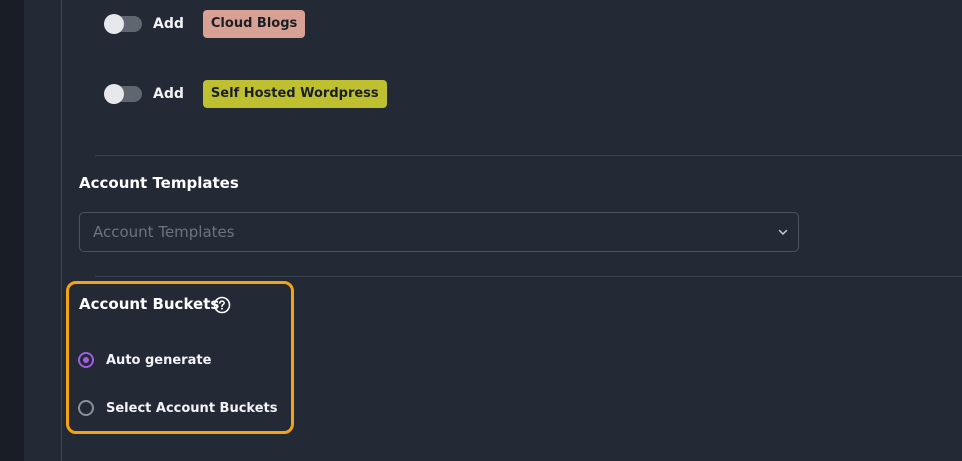 The width and height of the screenshot is (962, 461). Describe the element at coordinates (294, 94) in the screenshot. I see `tag-self-hosted-wordpress: Self Hosted Wordpress` at that location.